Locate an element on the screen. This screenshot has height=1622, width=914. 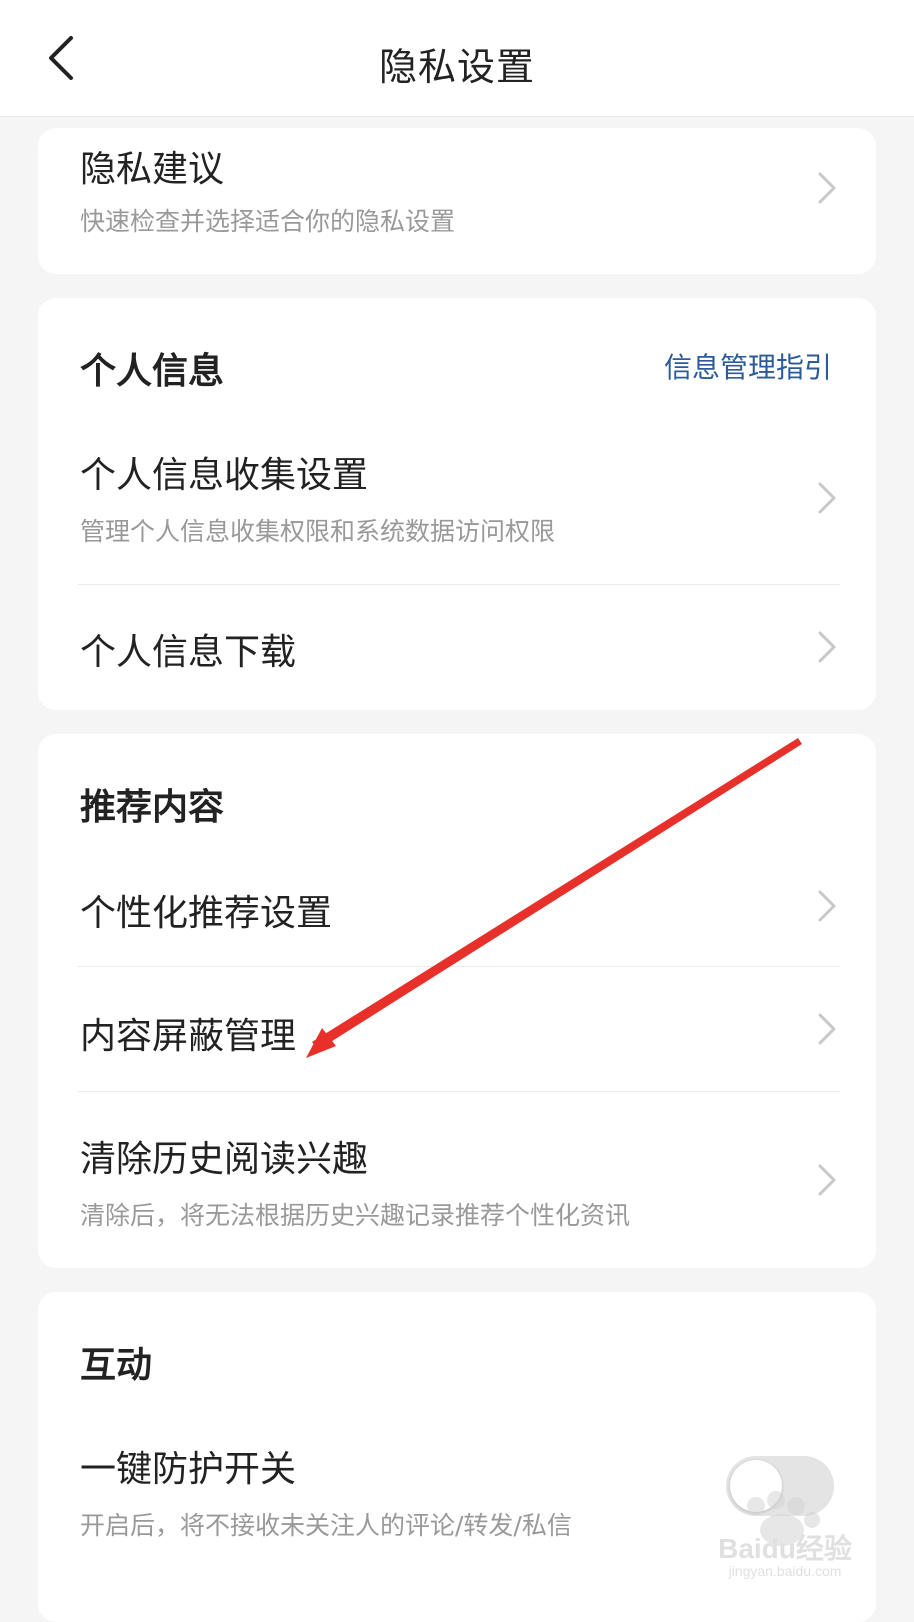
one-key-protection-row: 一键防护开关 开启后，将不接收未关注人的评论/转发/私信 is located at coordinates (457, 1502).